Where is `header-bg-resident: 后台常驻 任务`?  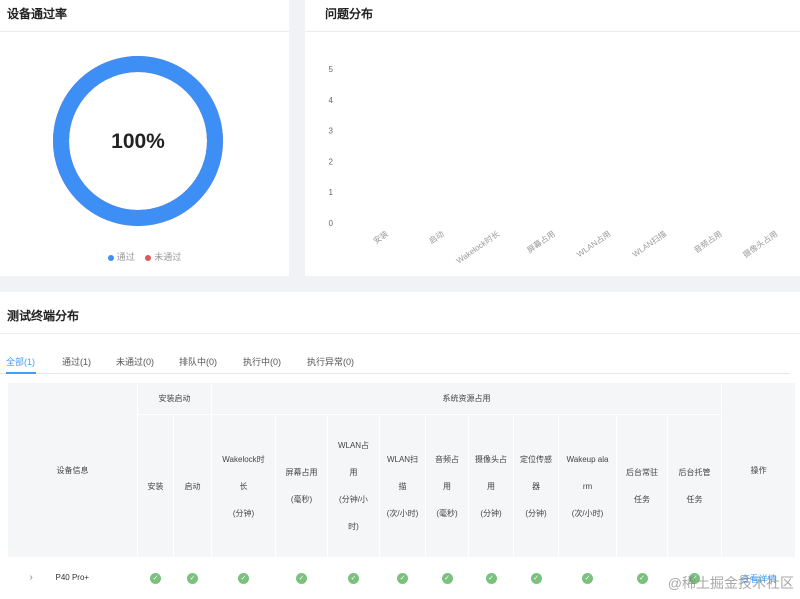 header-bg-resident: 后台常驻 任务 is located at coordinates (642, 486).